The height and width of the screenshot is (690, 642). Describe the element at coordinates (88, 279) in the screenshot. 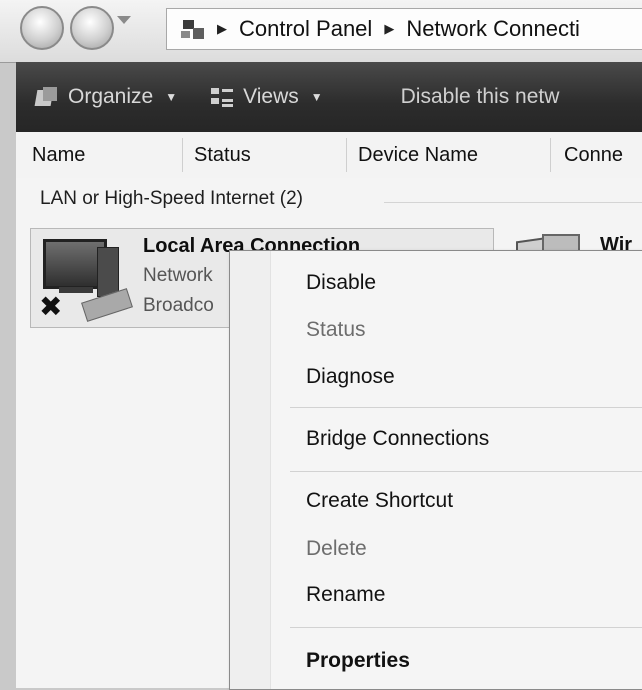

I see `wired-network-disabled-icon: ✖` at that location.